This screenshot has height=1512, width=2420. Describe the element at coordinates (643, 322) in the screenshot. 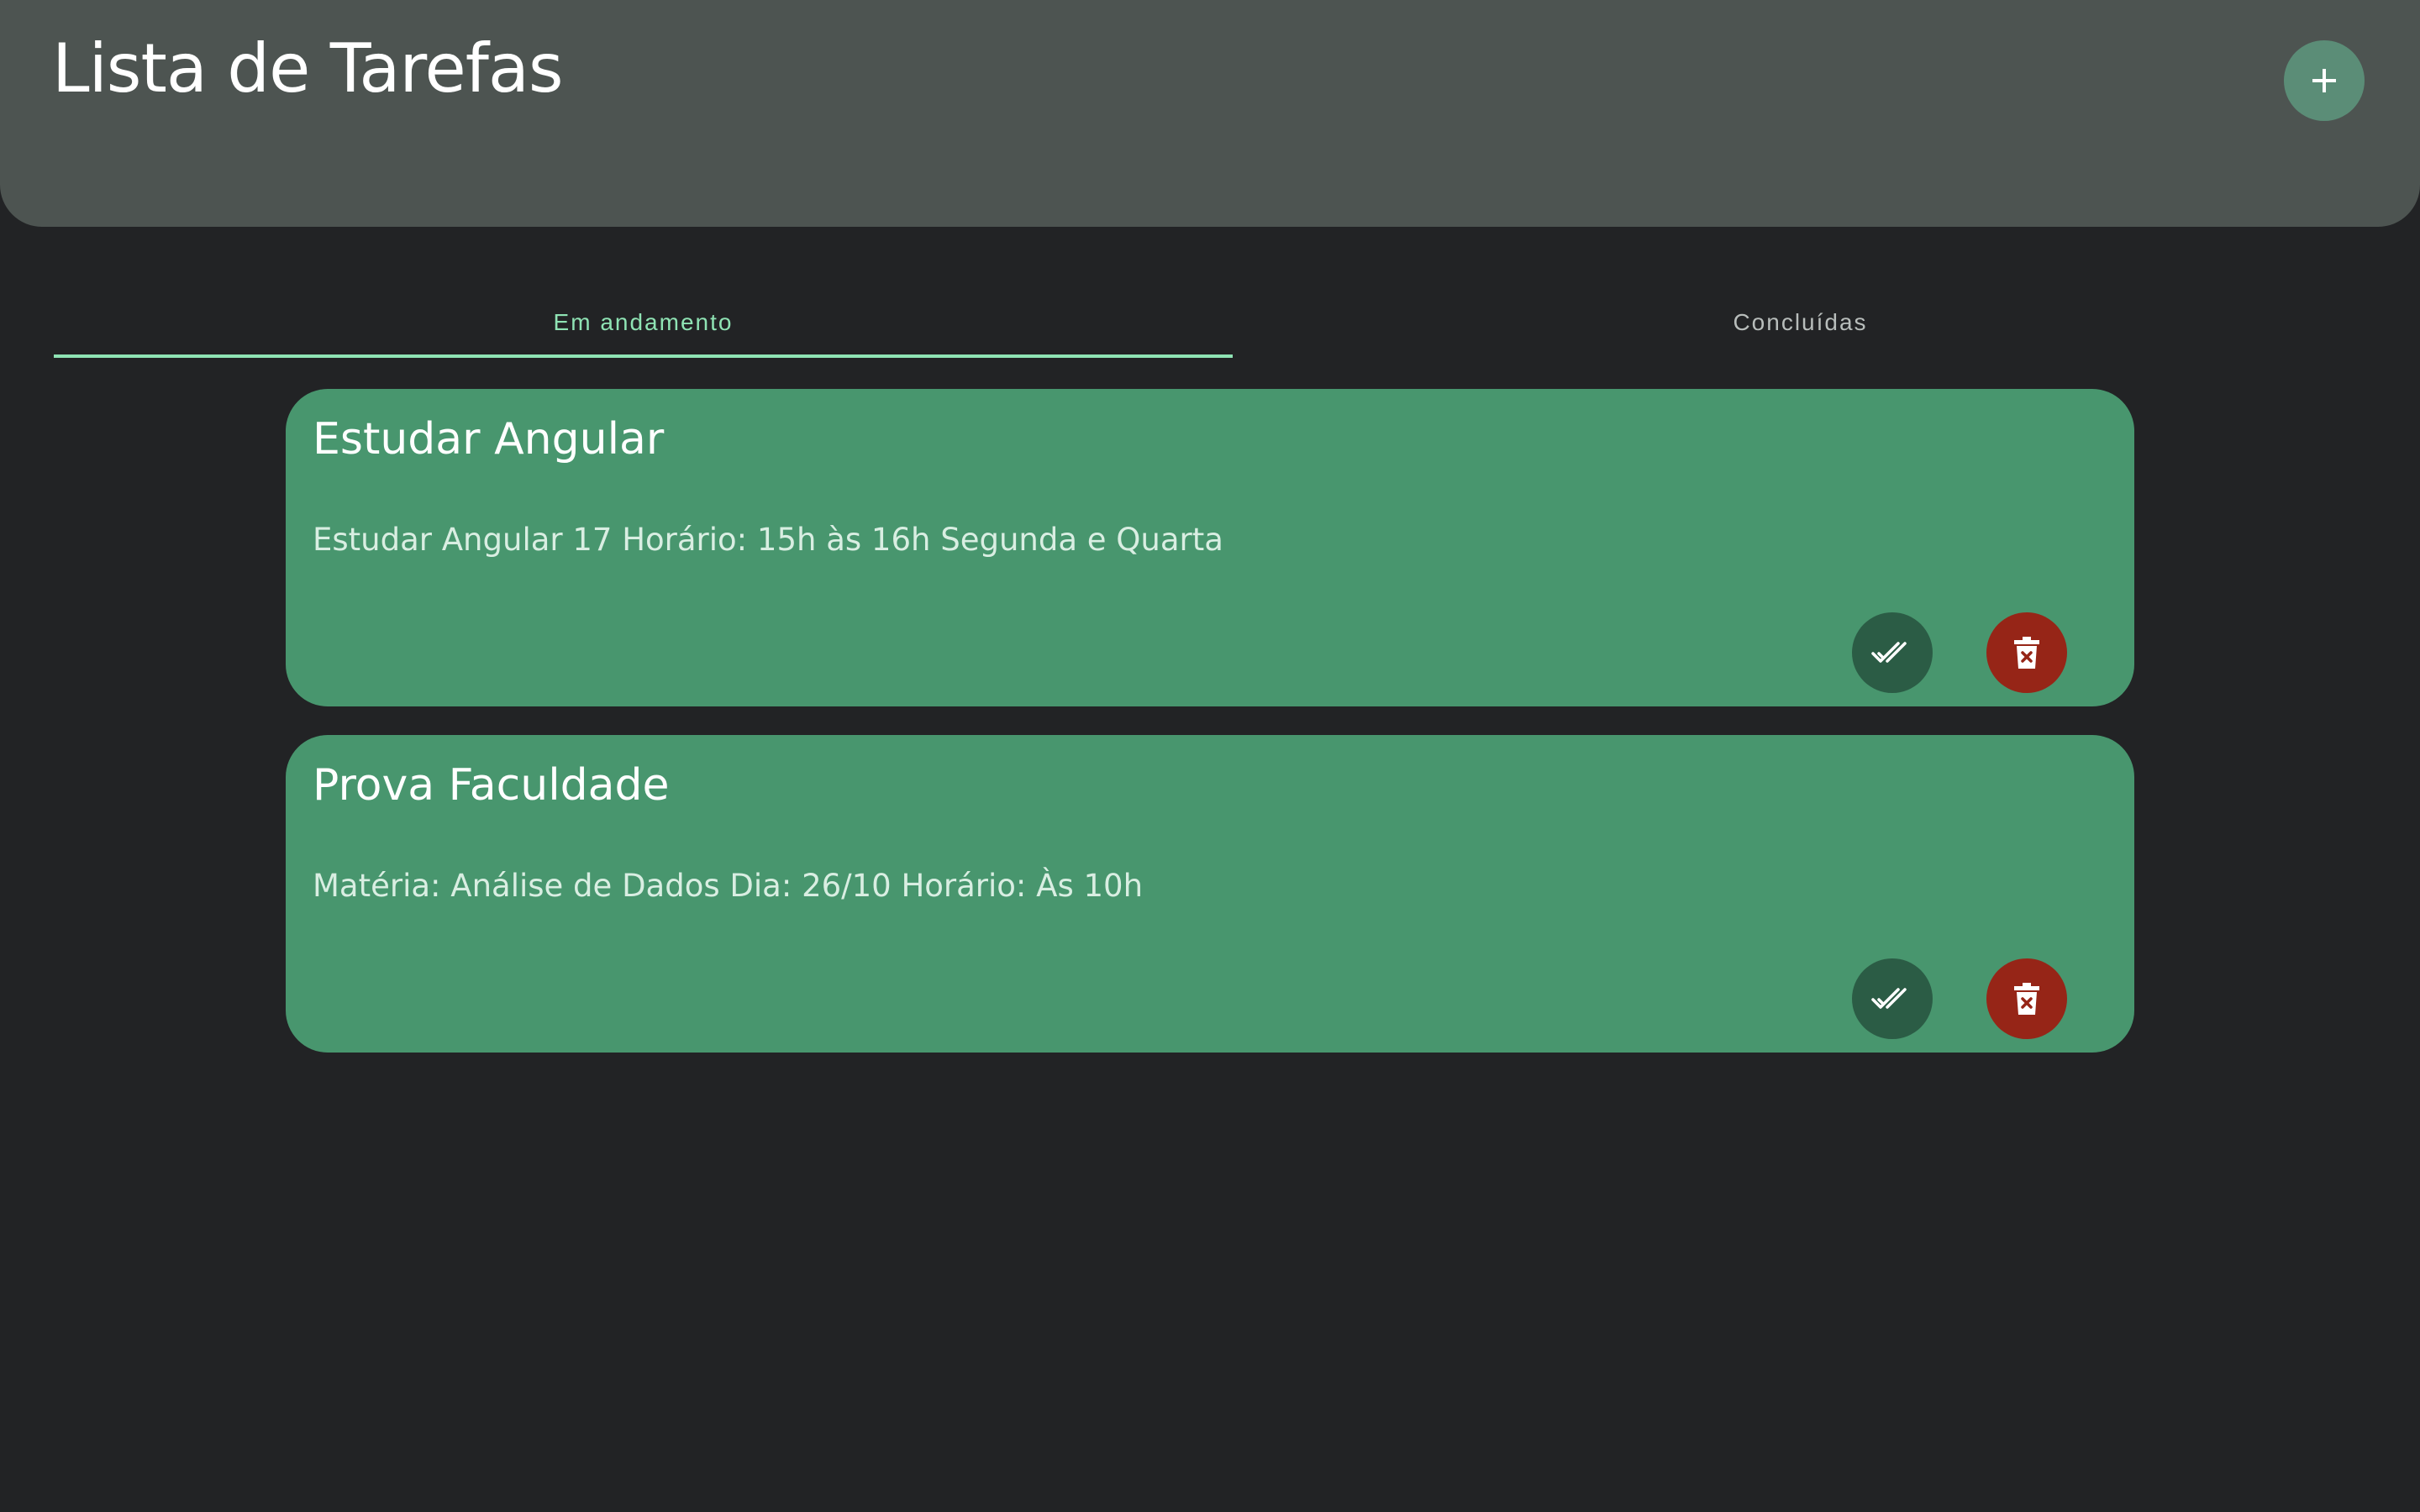

I see `tab-in-progress: Em andamento` at that location.